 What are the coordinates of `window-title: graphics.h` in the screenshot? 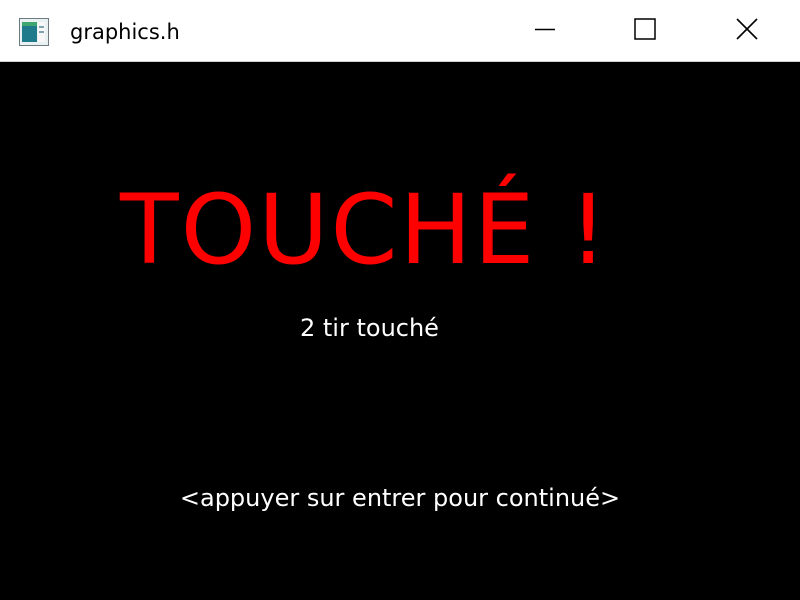 It's located at (125, 32).